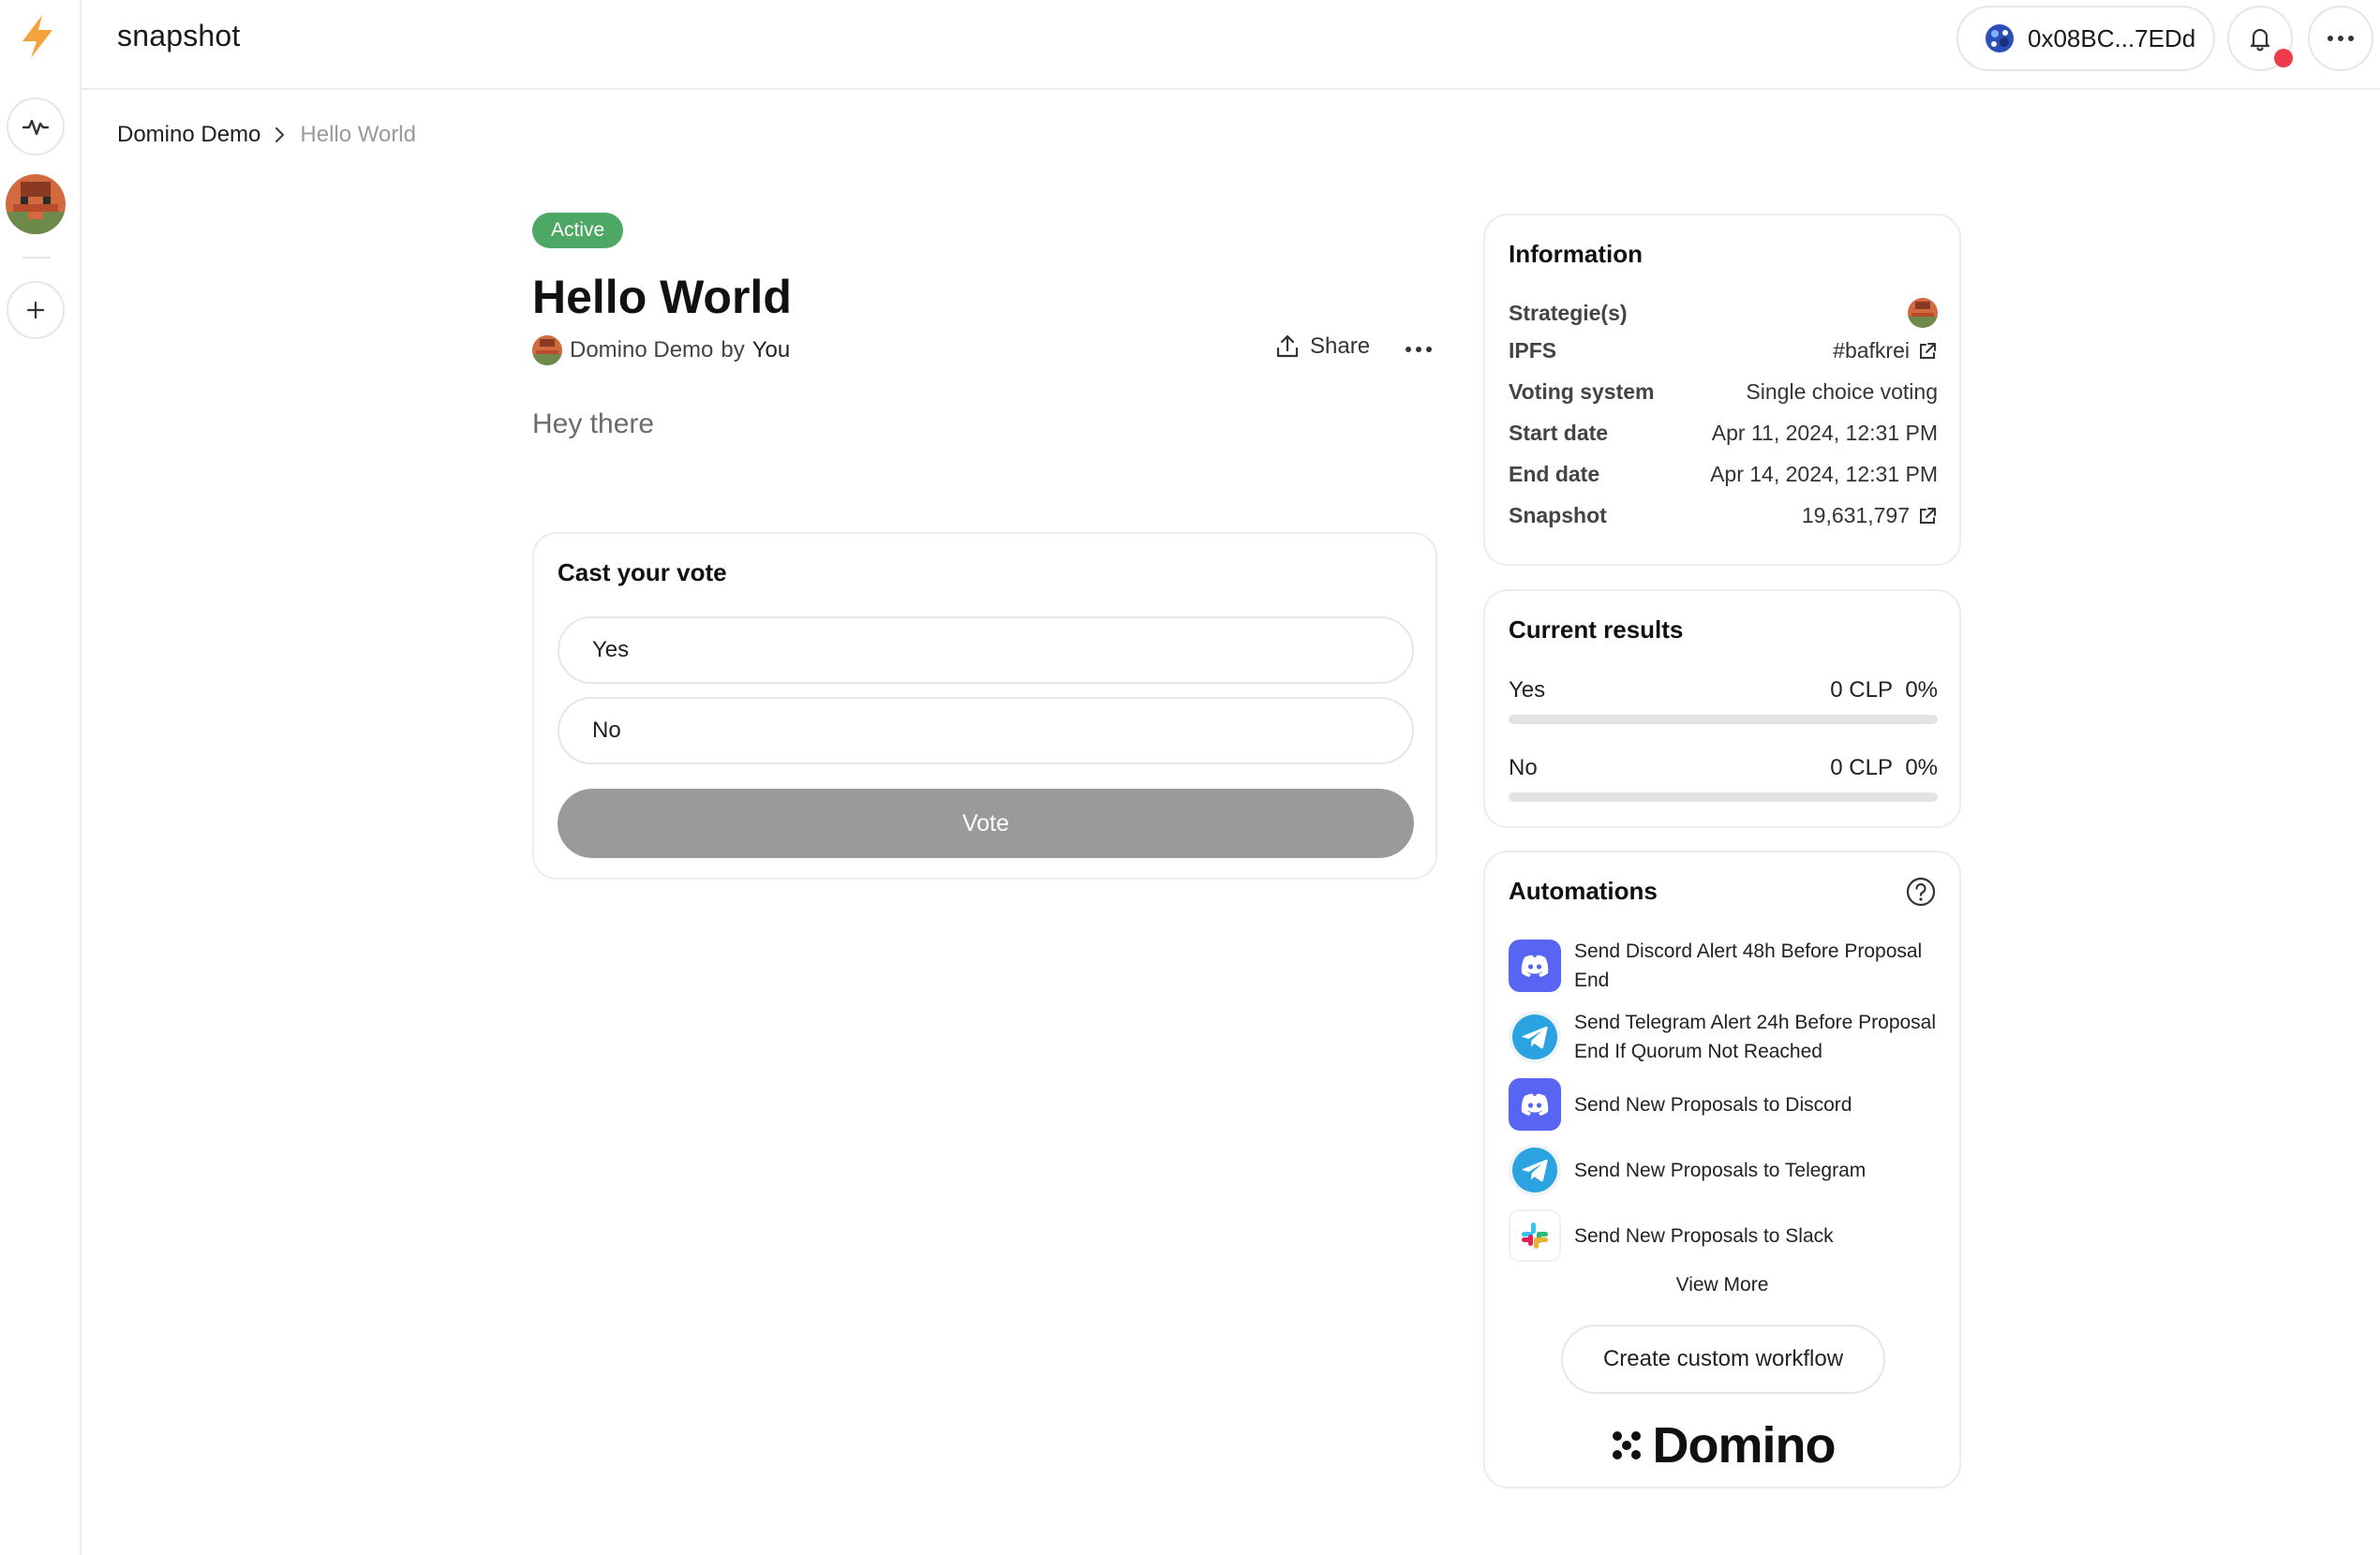 The width and height of the screenshot is (2380, 1555). Describe the element at coordinates (1824, 433) in the screenshot. I see `info-value: Apr 11, 2024, 12:31 PM` at that location.